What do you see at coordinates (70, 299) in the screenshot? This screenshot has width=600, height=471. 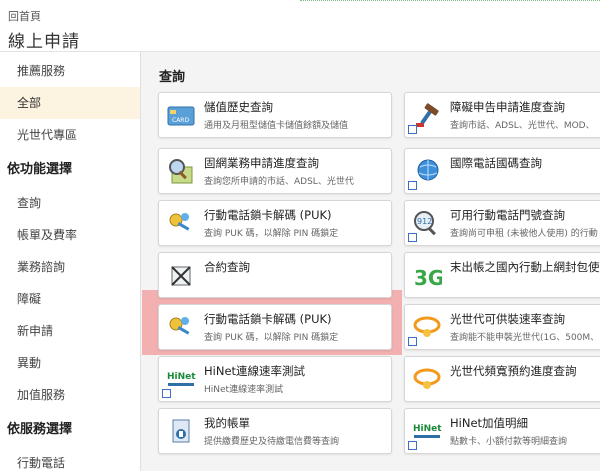 I see `sidebar-item-fault: 障礙` at bounding box center [70, 299].